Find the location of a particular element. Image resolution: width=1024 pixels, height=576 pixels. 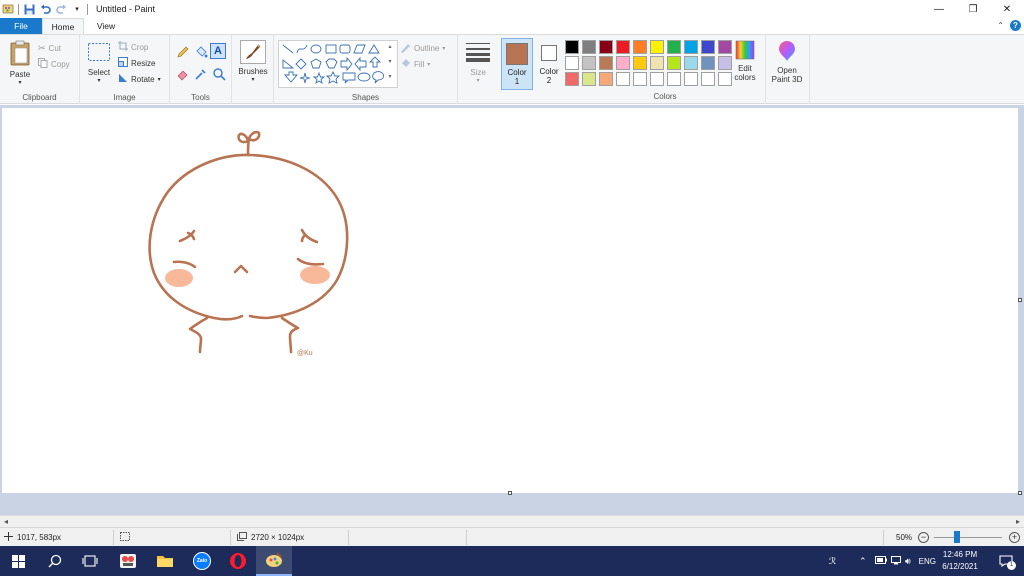

brushes-dropdown-icon: ▾ is located at coordinates (252, 80).